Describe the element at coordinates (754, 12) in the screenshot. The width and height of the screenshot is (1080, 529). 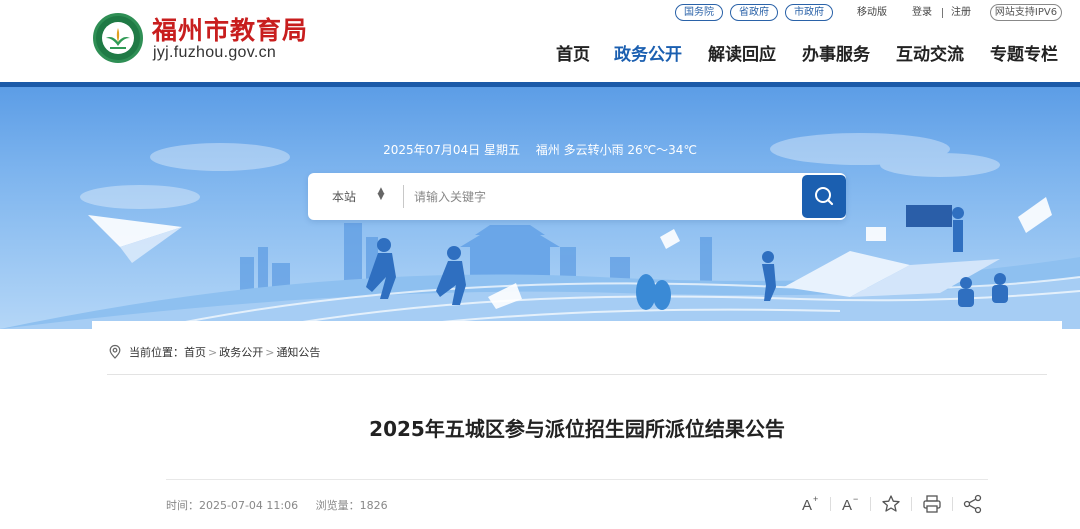
I see `province-gov-link: 省政府` at that location.